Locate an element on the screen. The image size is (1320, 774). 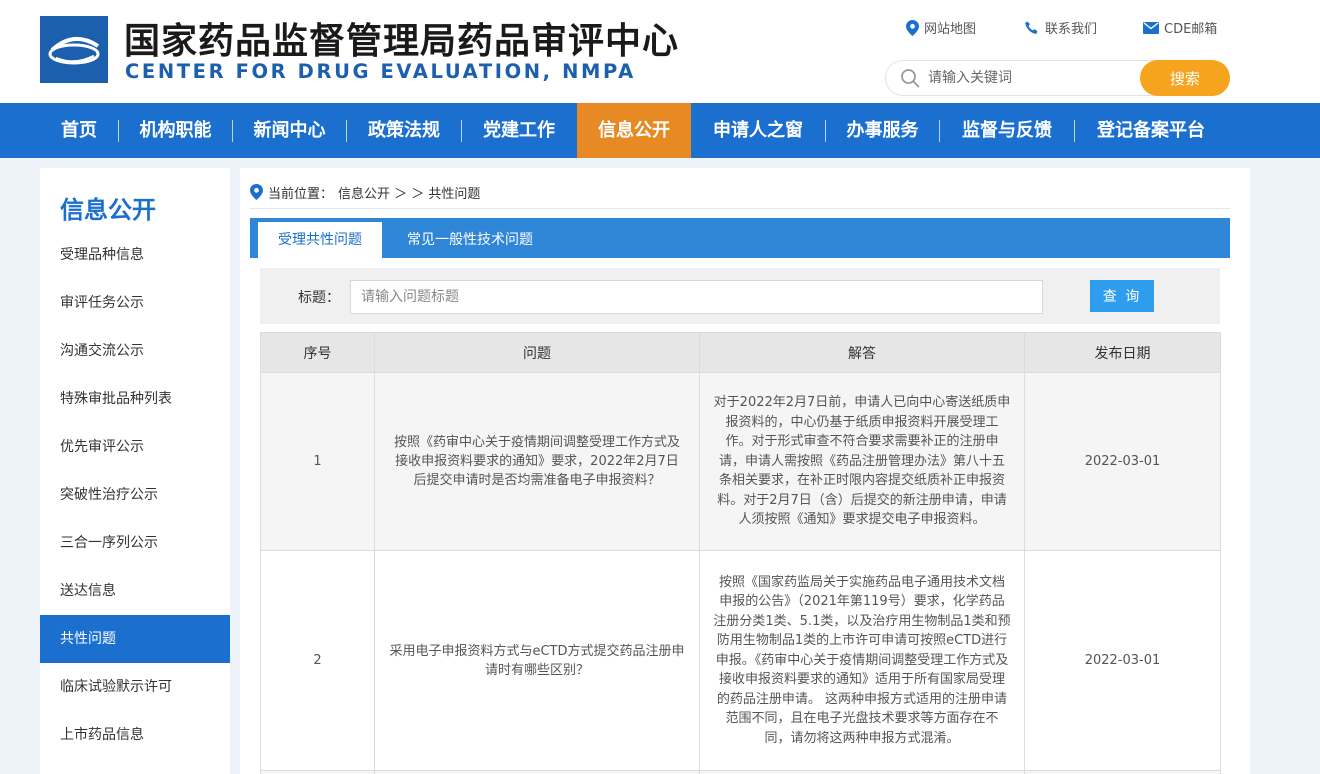
tab-bar: 受理共性问题 常见一般性技术问题 is located at coordinates (740, 238).